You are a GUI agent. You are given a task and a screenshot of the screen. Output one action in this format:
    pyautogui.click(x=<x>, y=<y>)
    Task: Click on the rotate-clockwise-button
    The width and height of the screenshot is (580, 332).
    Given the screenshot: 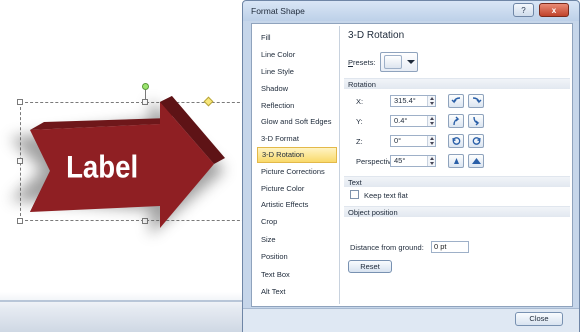 What is the action you would take?
    pyautogui.click(x=476, y=141)
    